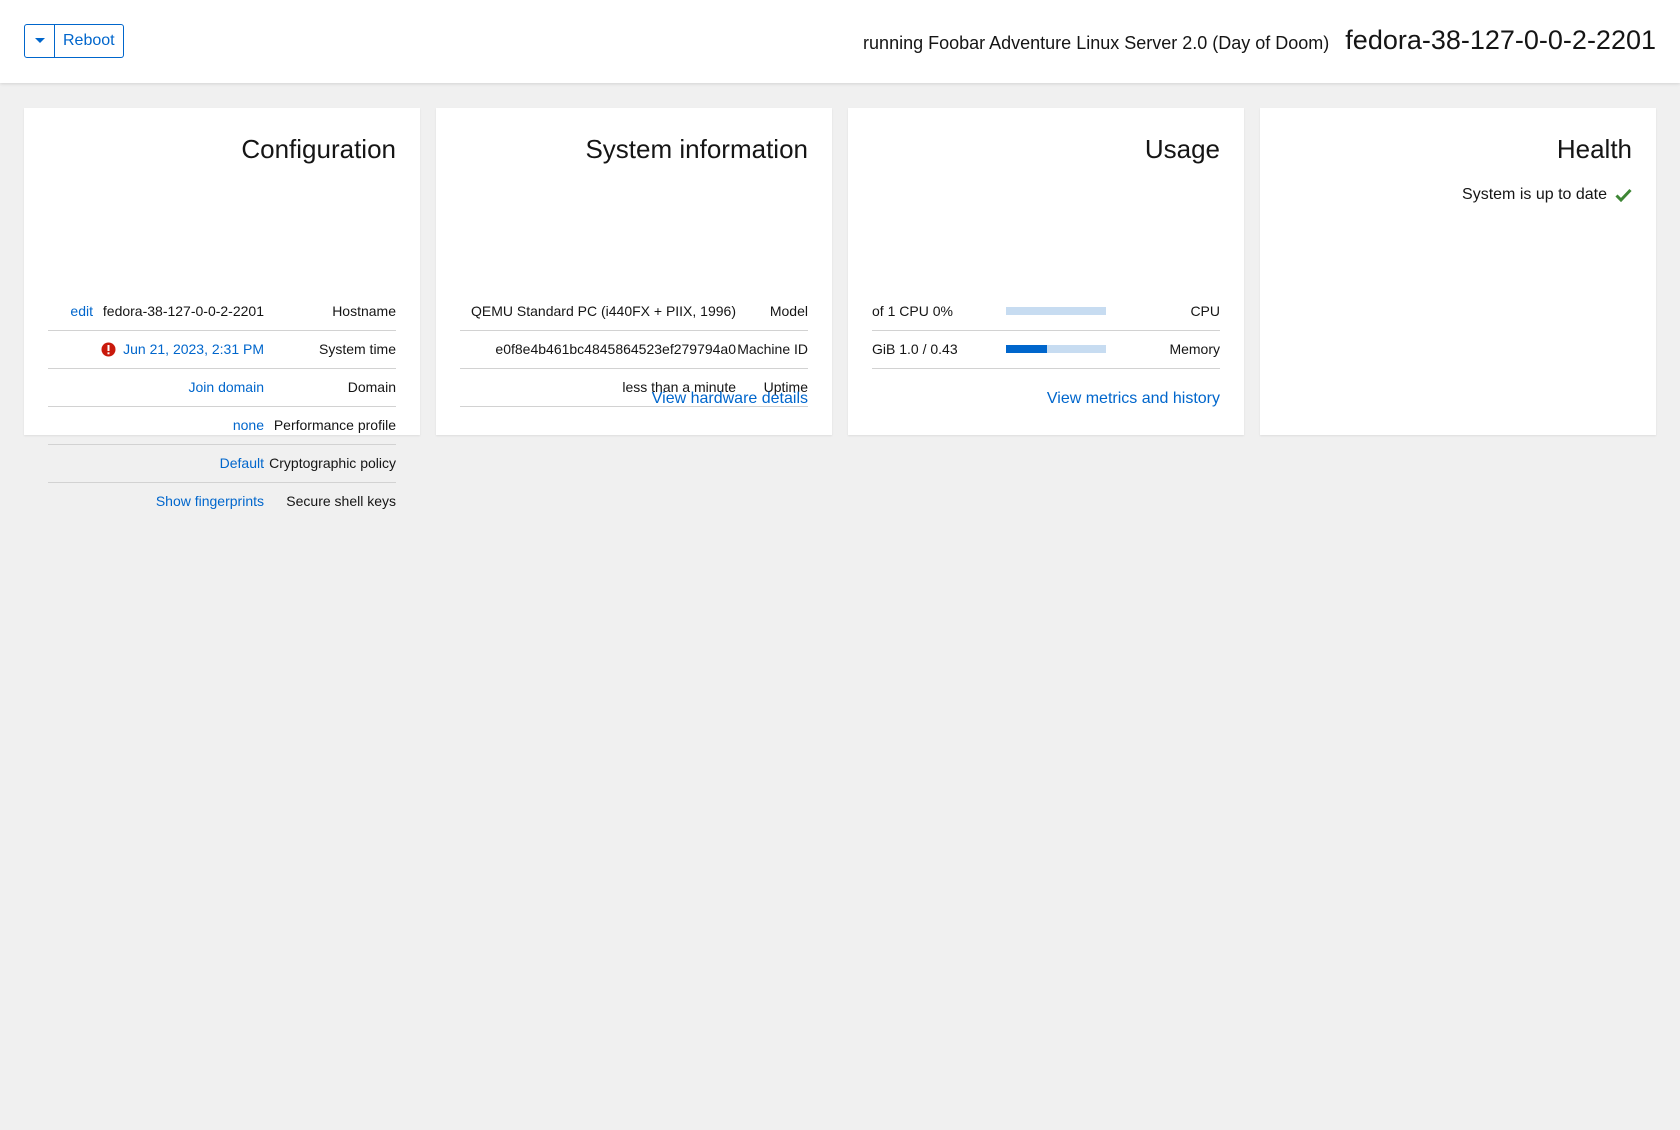 Image resolution: width=1680 pixels, height=1130 pixels. What do you see at coordinates (1205, 311) in the screenshot?
I see `cpu-label: CPU` at bounding box center [1205, 311].